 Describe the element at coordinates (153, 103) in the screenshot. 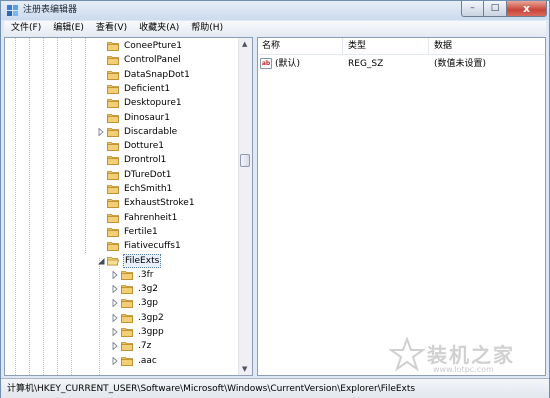

I see `tree-node-label: Desktopure1` at that location.